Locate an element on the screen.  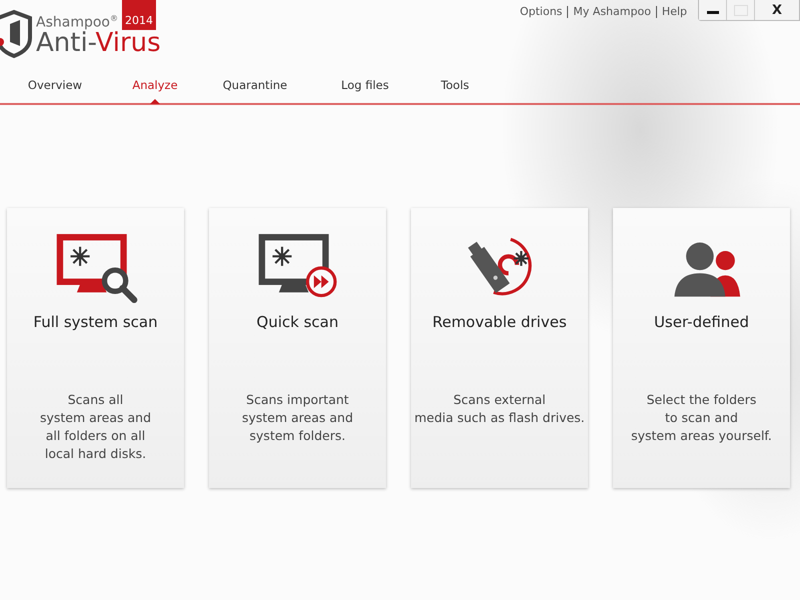
card-title: Removable drives is located at coordinates (499, 322).